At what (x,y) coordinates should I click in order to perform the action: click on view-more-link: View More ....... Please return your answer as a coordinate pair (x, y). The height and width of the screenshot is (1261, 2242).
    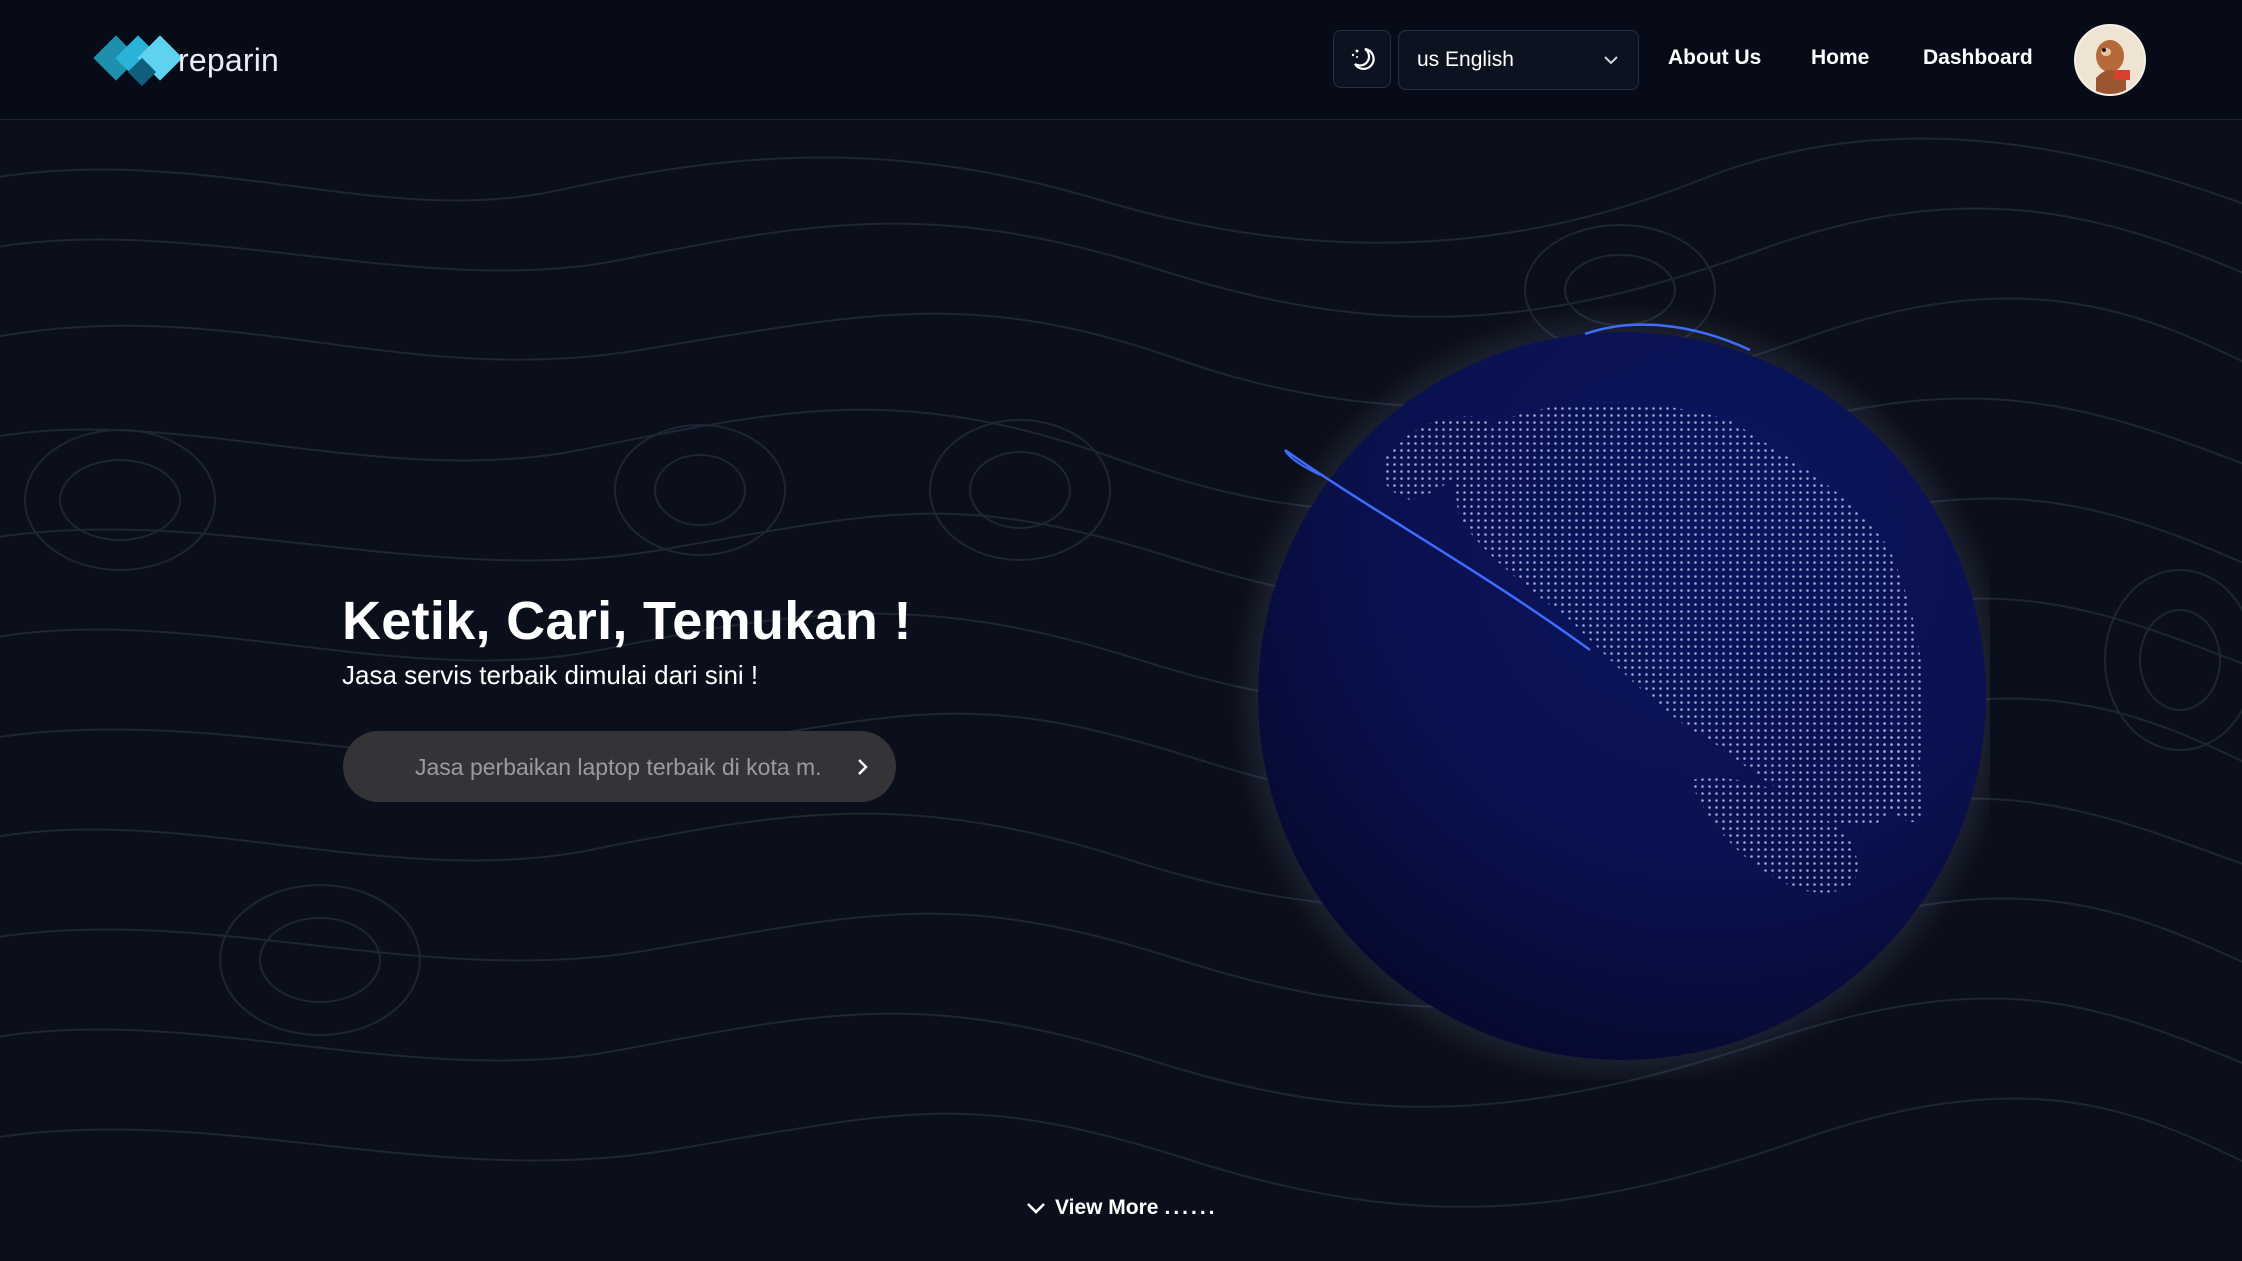
    Looking at the image, I should click on (1121, 1208).